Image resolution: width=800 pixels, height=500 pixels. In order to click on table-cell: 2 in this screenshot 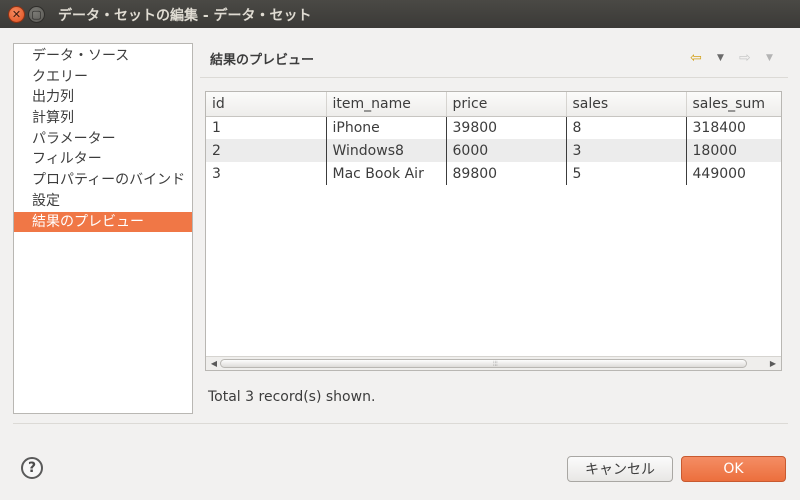, I will do `click(266, 150)`.